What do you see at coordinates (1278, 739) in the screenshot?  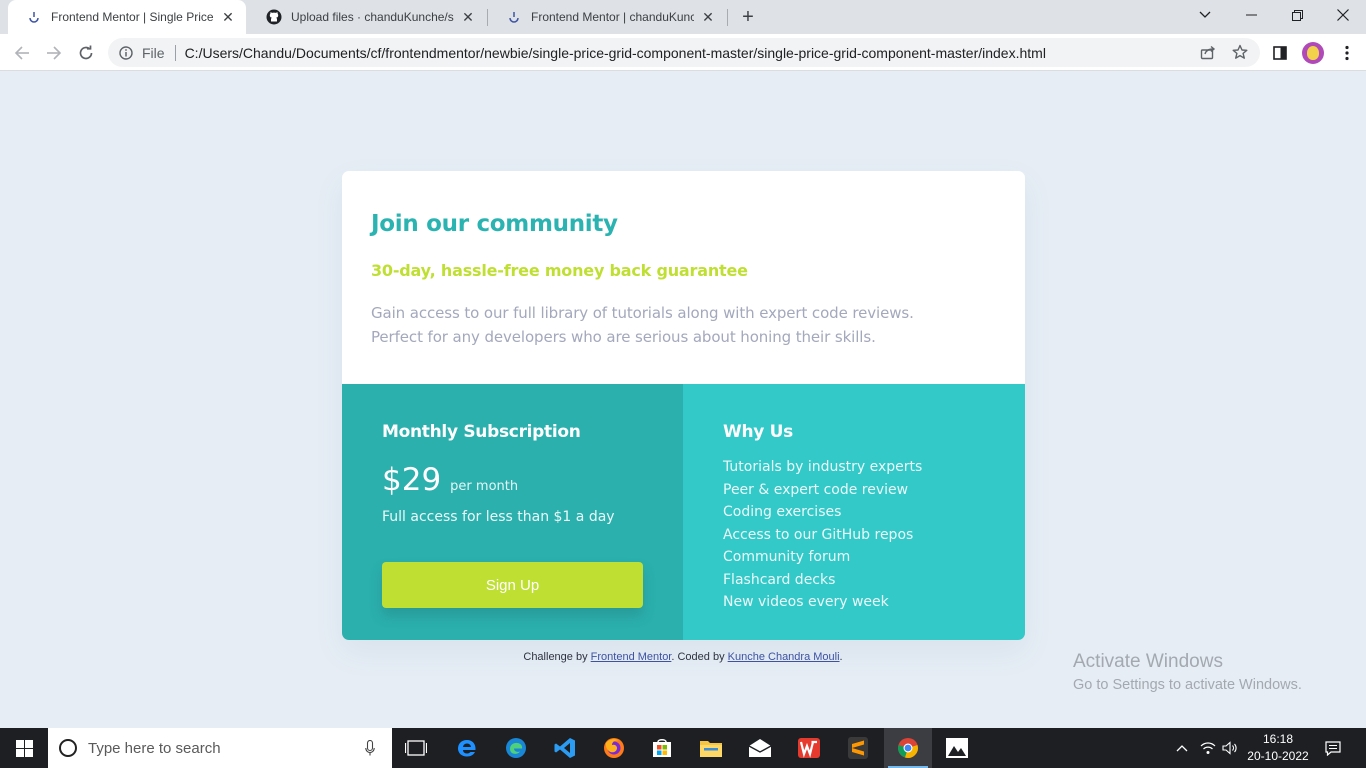 I see `clock-time: 16:18` at bounding box center [1278, 739].